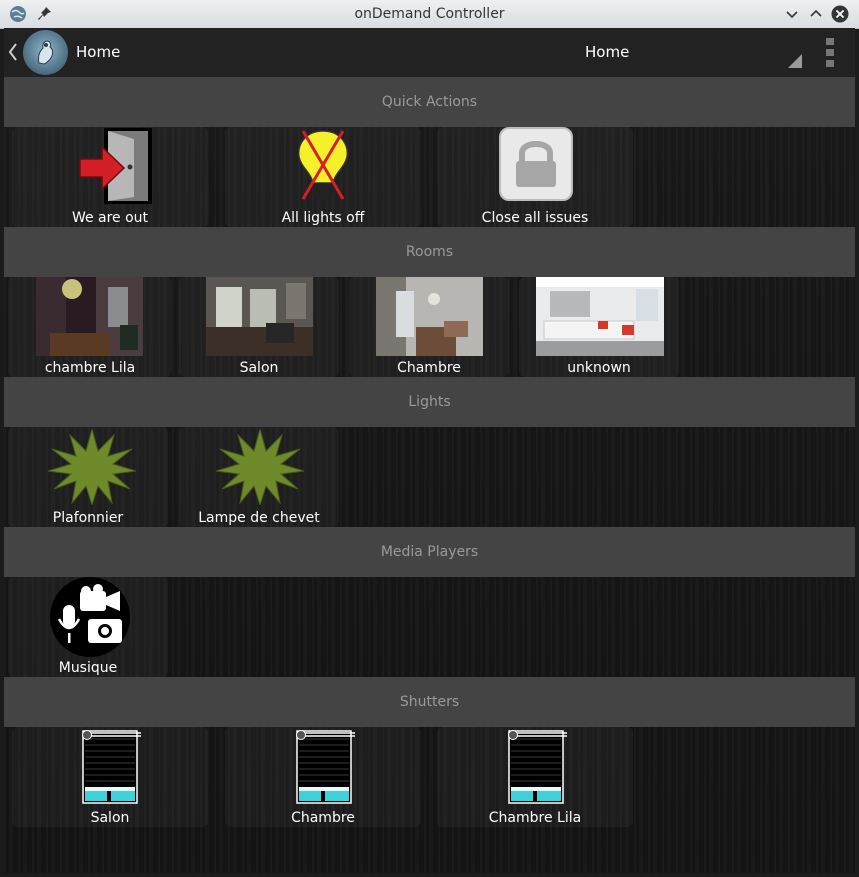  What do you see at coordinates (429, 52) in the screenshot?
I see `app-action-bar: Home Home` at bounding box center [429, 52].